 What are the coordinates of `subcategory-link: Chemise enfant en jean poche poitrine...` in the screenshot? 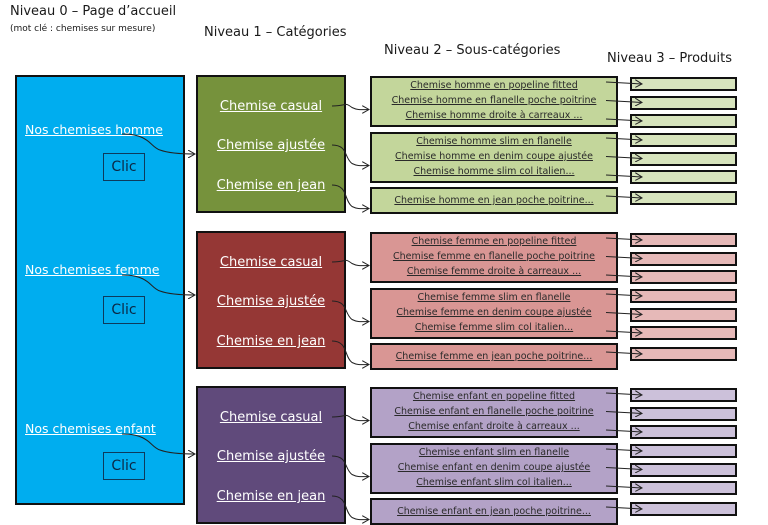 It's located at (494, 511).